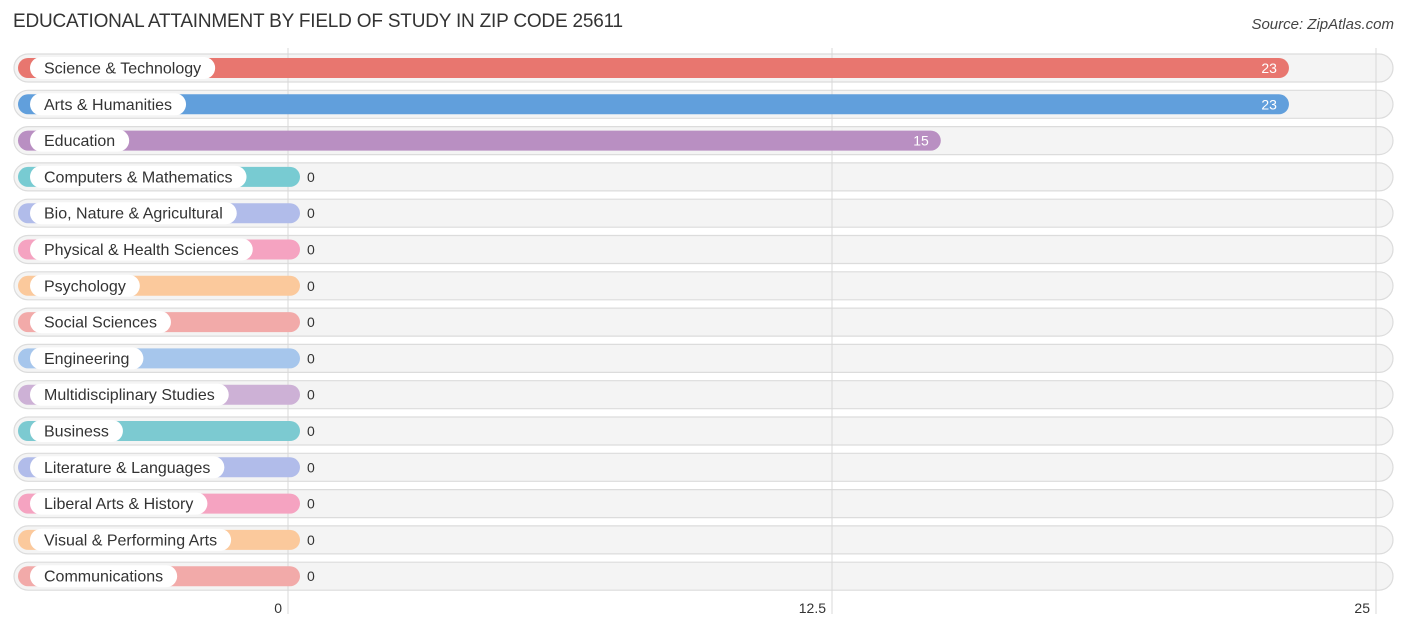  Describe the element at coordinates (1362, 608) in the screenshot. I see `x-tick-label: 25` at that location.